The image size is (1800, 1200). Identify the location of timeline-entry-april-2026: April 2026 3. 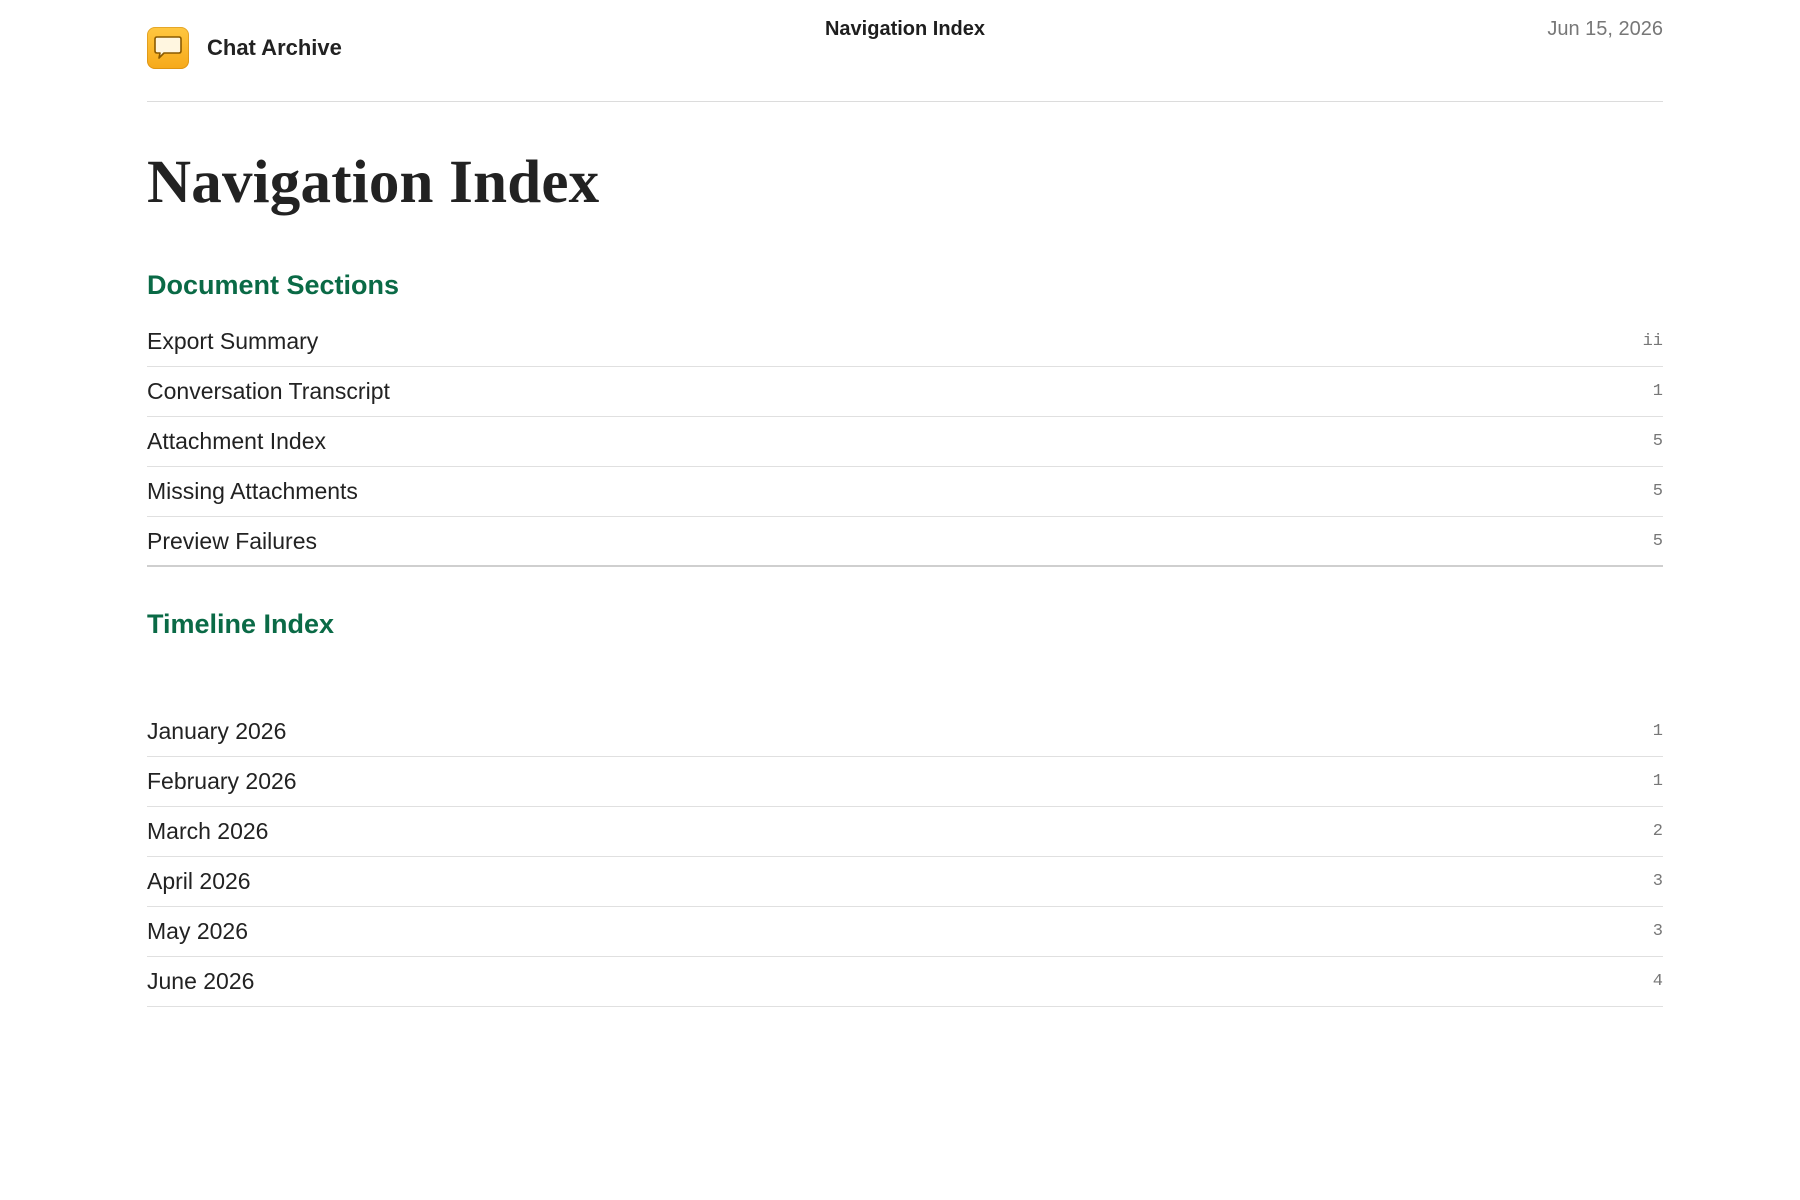
(905, 882).